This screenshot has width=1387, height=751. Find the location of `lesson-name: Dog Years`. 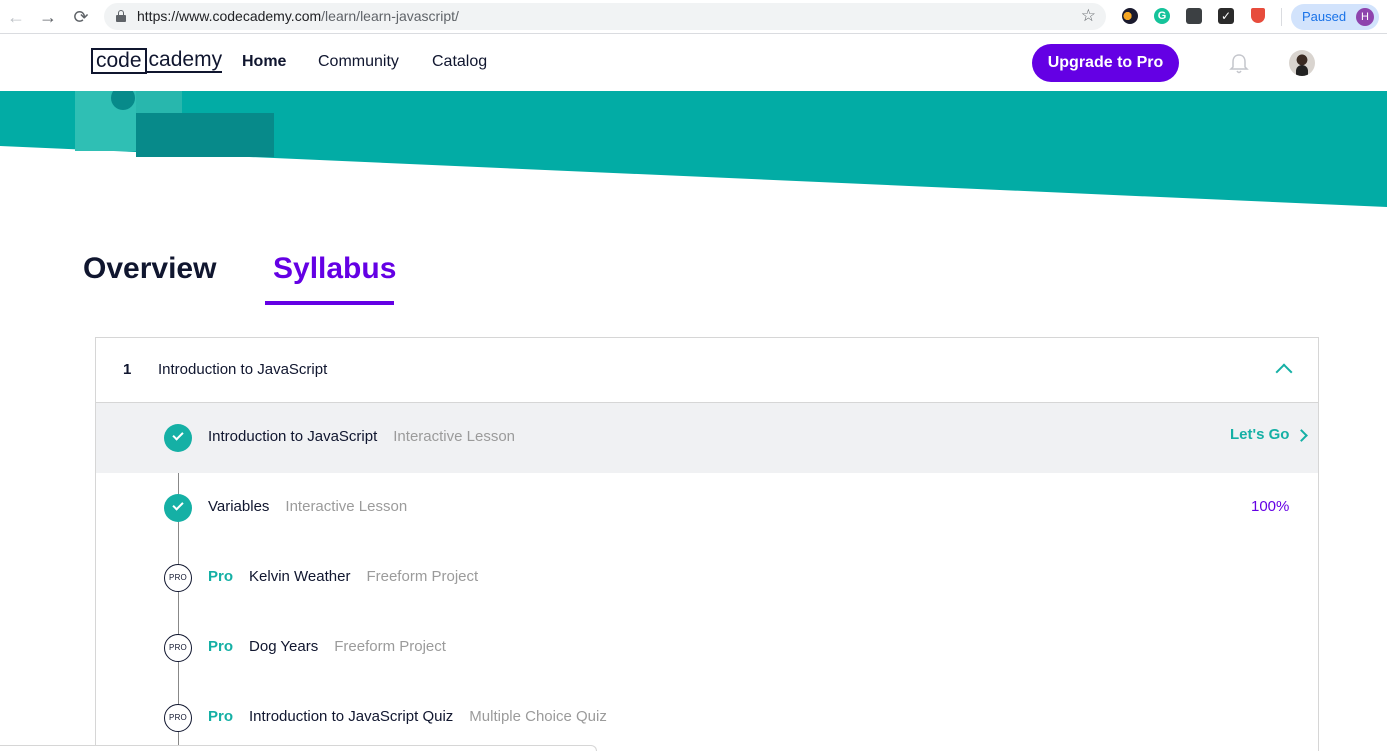

lesson-name: Dog Years is located at coordinates (284, 646).